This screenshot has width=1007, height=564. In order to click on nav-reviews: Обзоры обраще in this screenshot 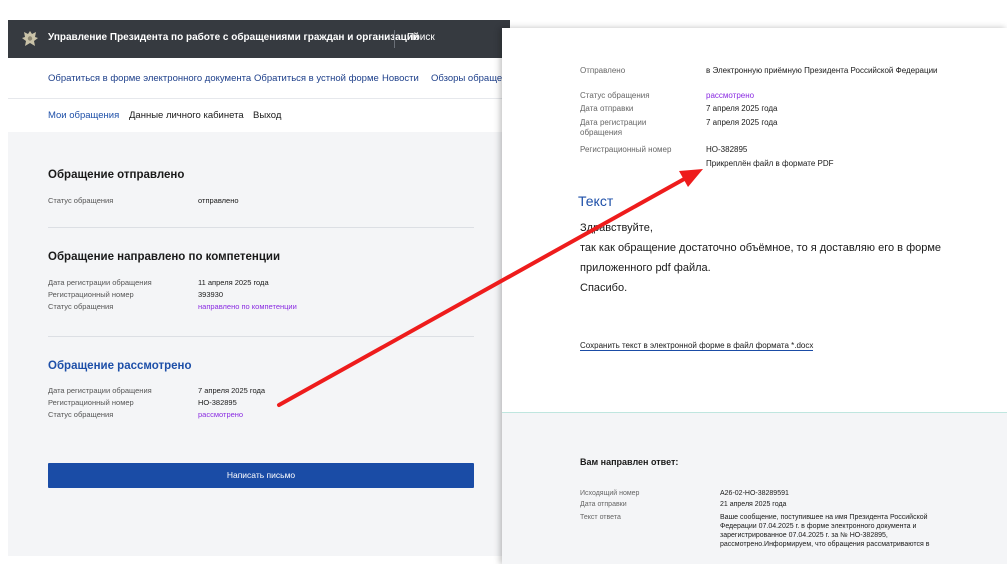, I will do `click(466, 78)`.